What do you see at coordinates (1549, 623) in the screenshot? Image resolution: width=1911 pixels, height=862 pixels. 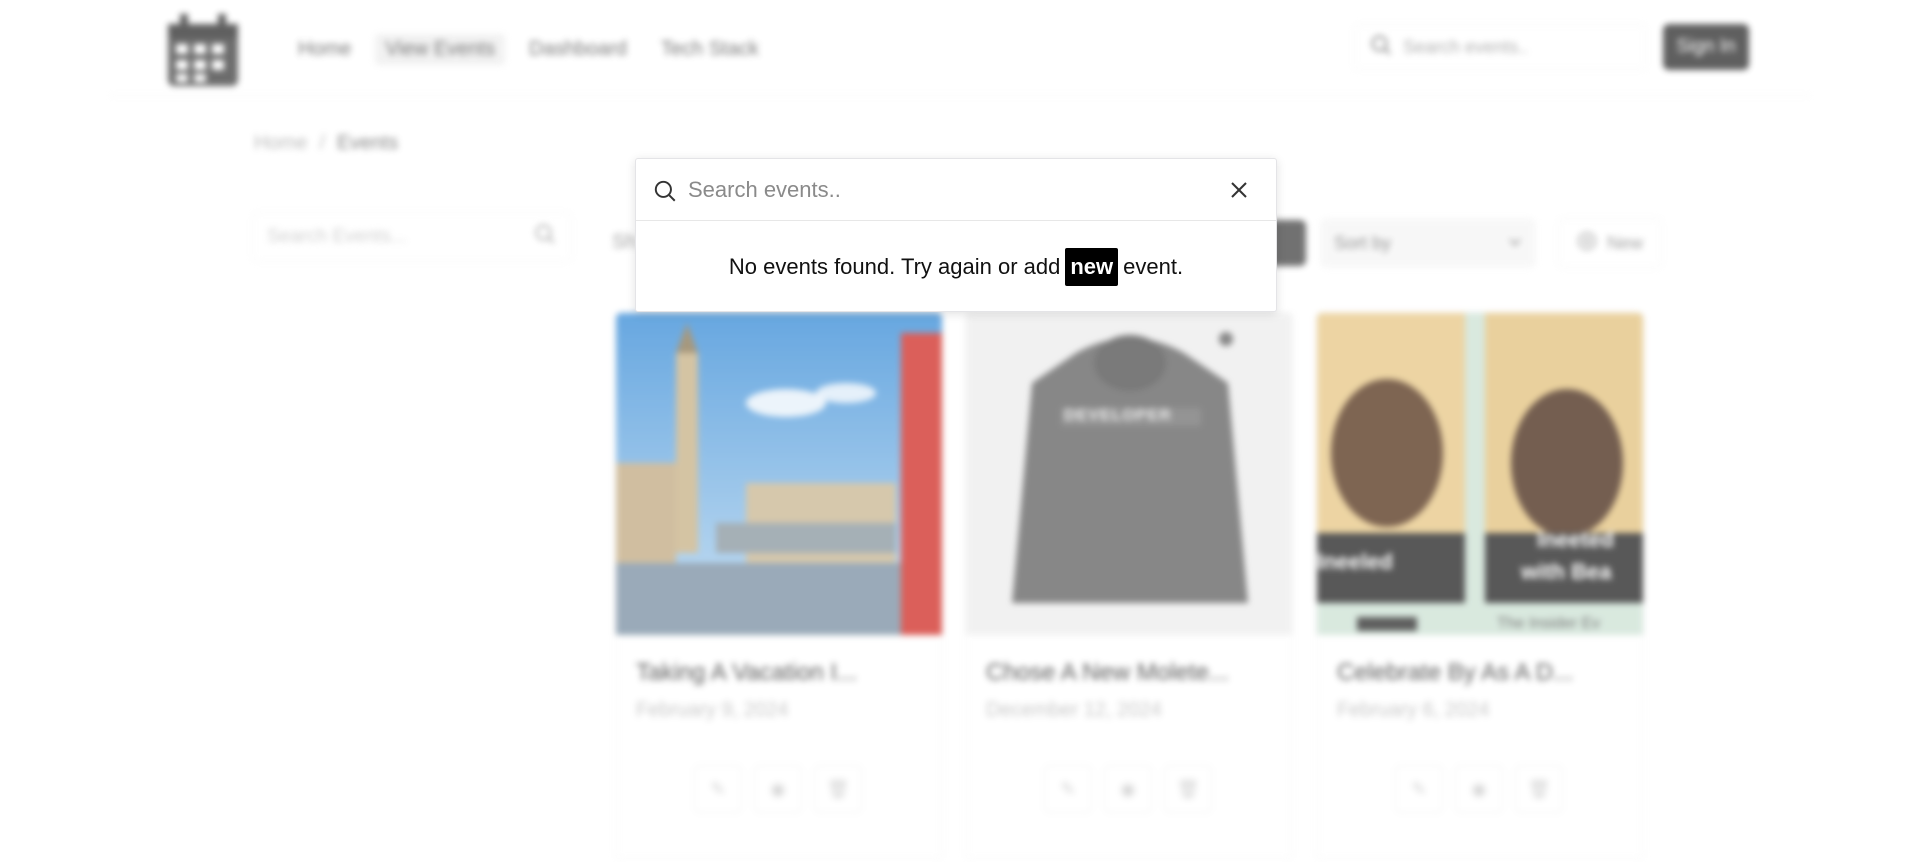 I see `poster-caption: The Insider Ev` at bounding box center [1549, 623].